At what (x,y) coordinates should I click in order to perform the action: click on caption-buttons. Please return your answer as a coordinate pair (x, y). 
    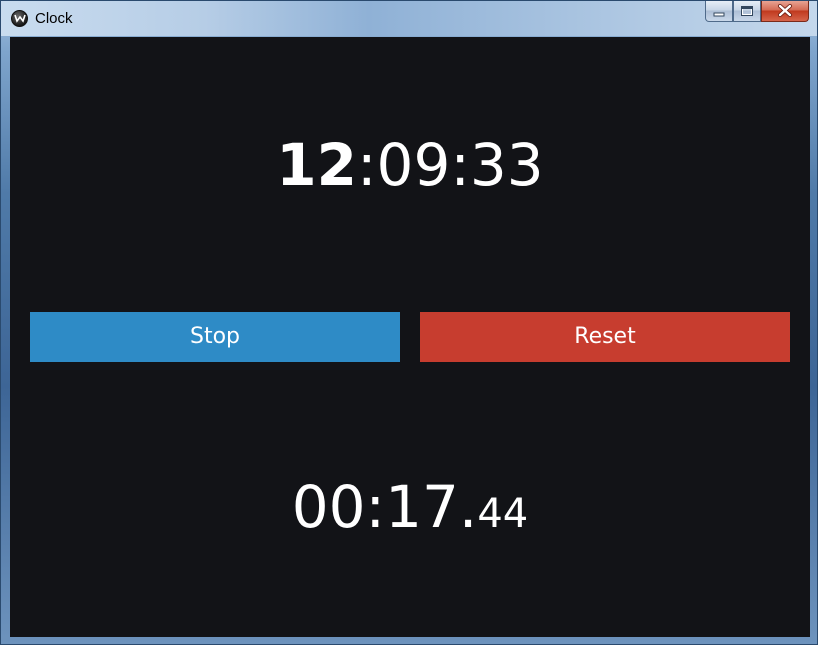
    Looking at the image, I should click on (757, 11).